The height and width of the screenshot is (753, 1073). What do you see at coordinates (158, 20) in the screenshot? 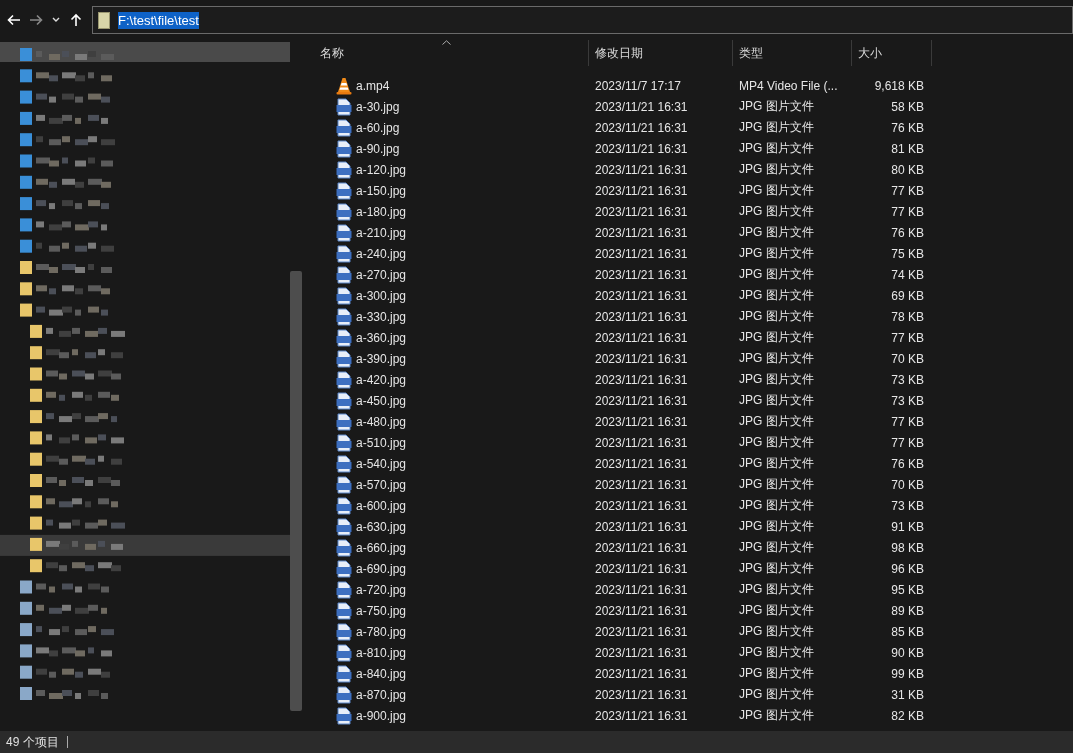
I see `address-path: F:\test\file\test` at bounding box center [158, 20].